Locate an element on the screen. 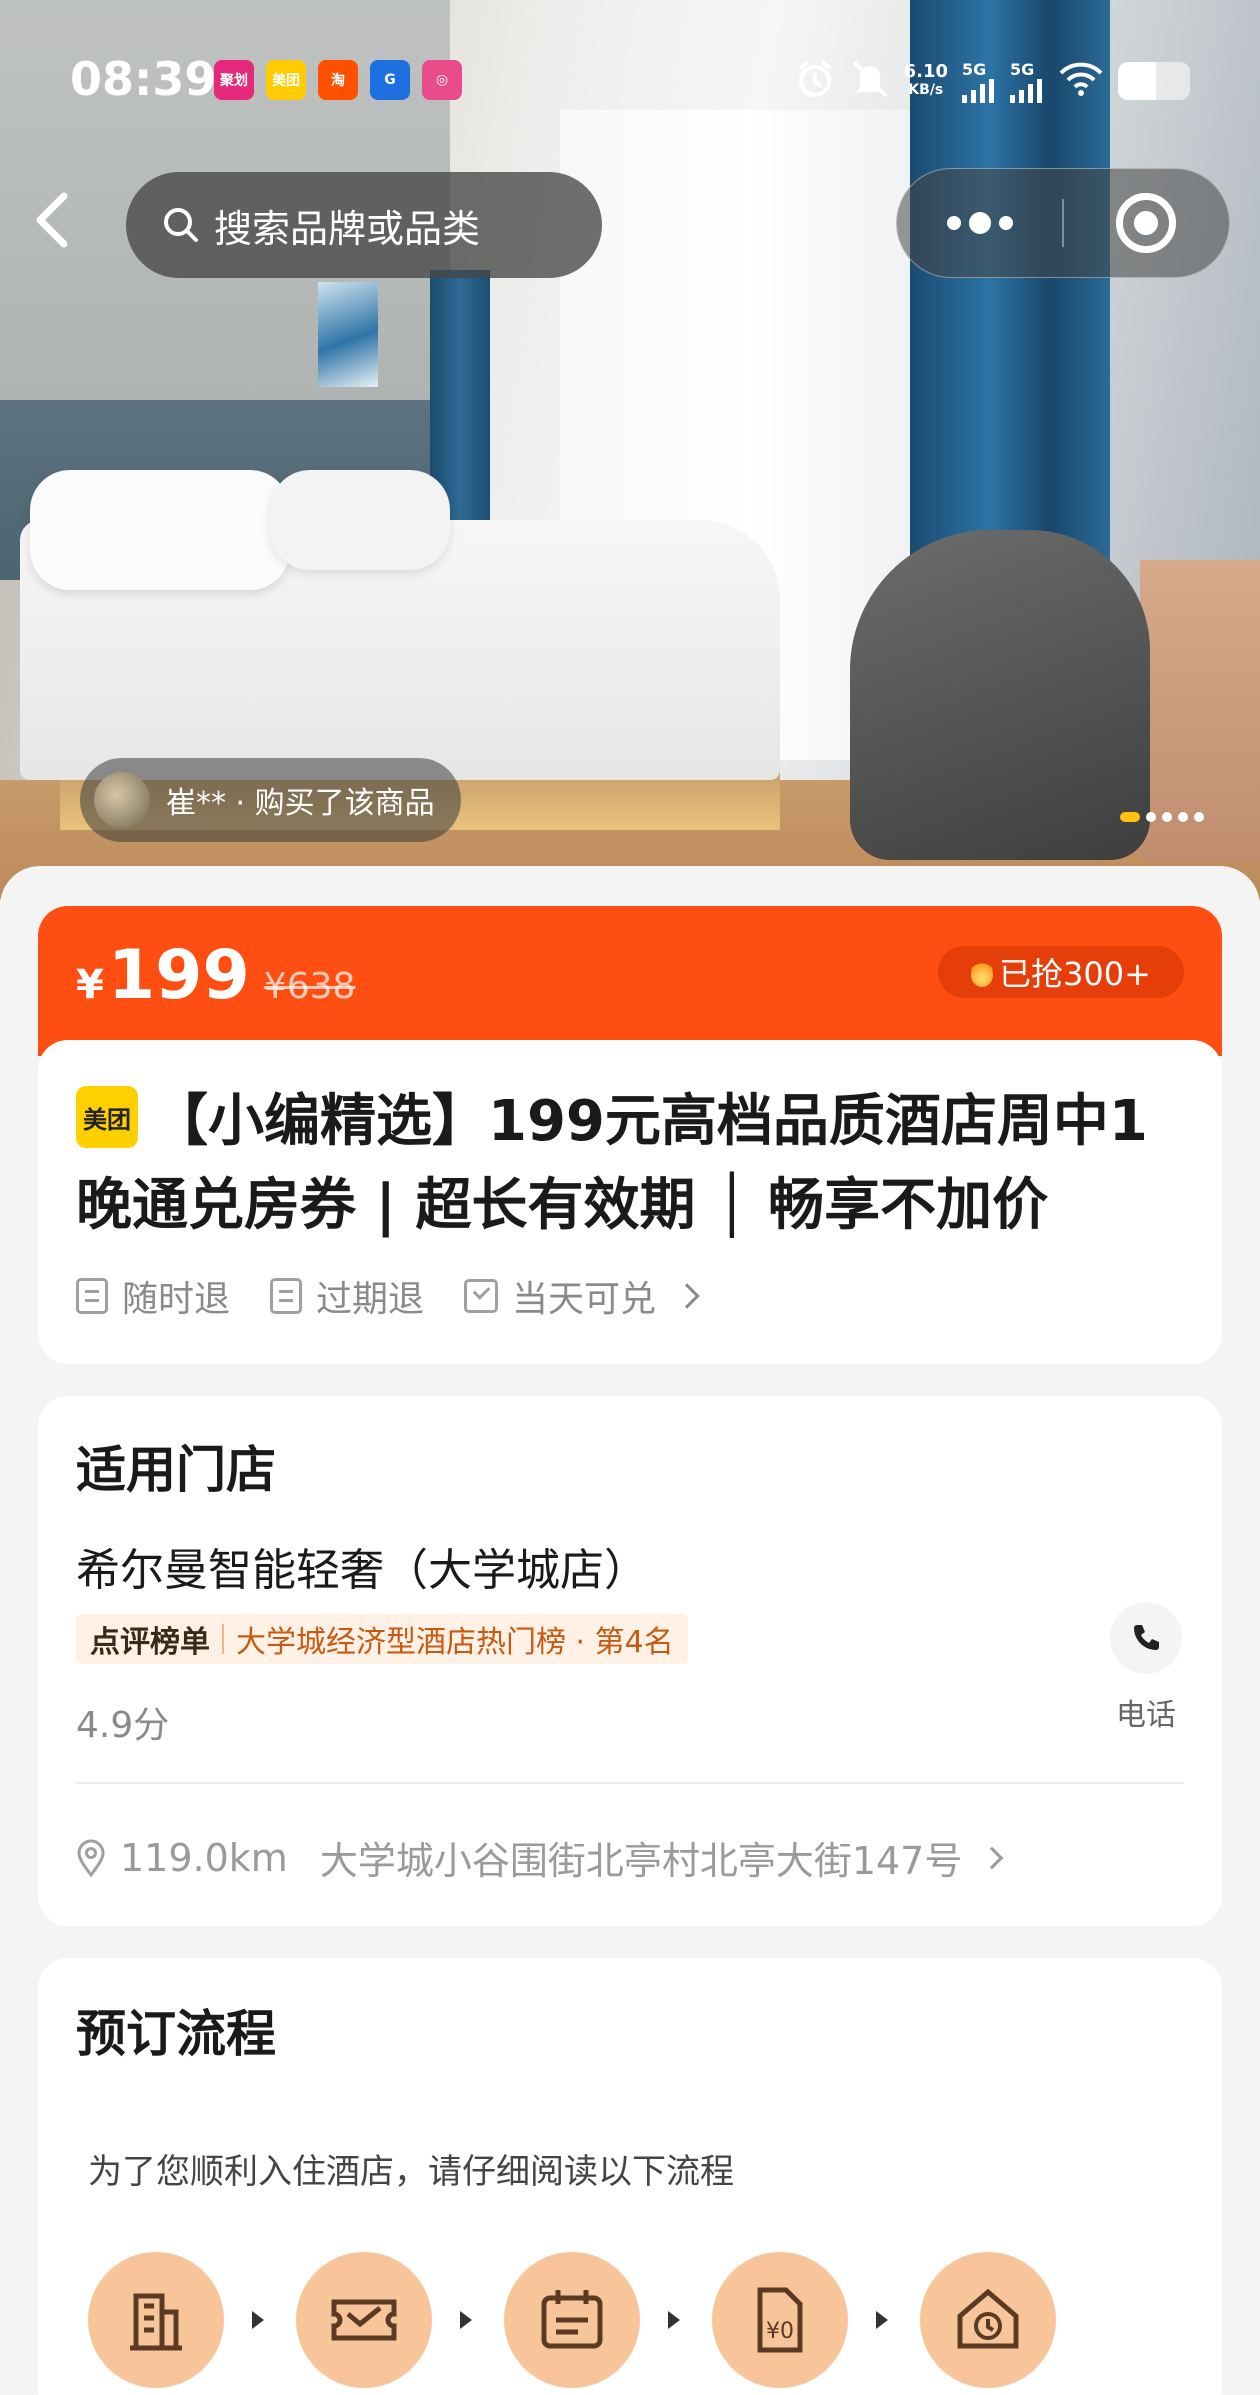  flame-icon is located at coordinates (982, 972).